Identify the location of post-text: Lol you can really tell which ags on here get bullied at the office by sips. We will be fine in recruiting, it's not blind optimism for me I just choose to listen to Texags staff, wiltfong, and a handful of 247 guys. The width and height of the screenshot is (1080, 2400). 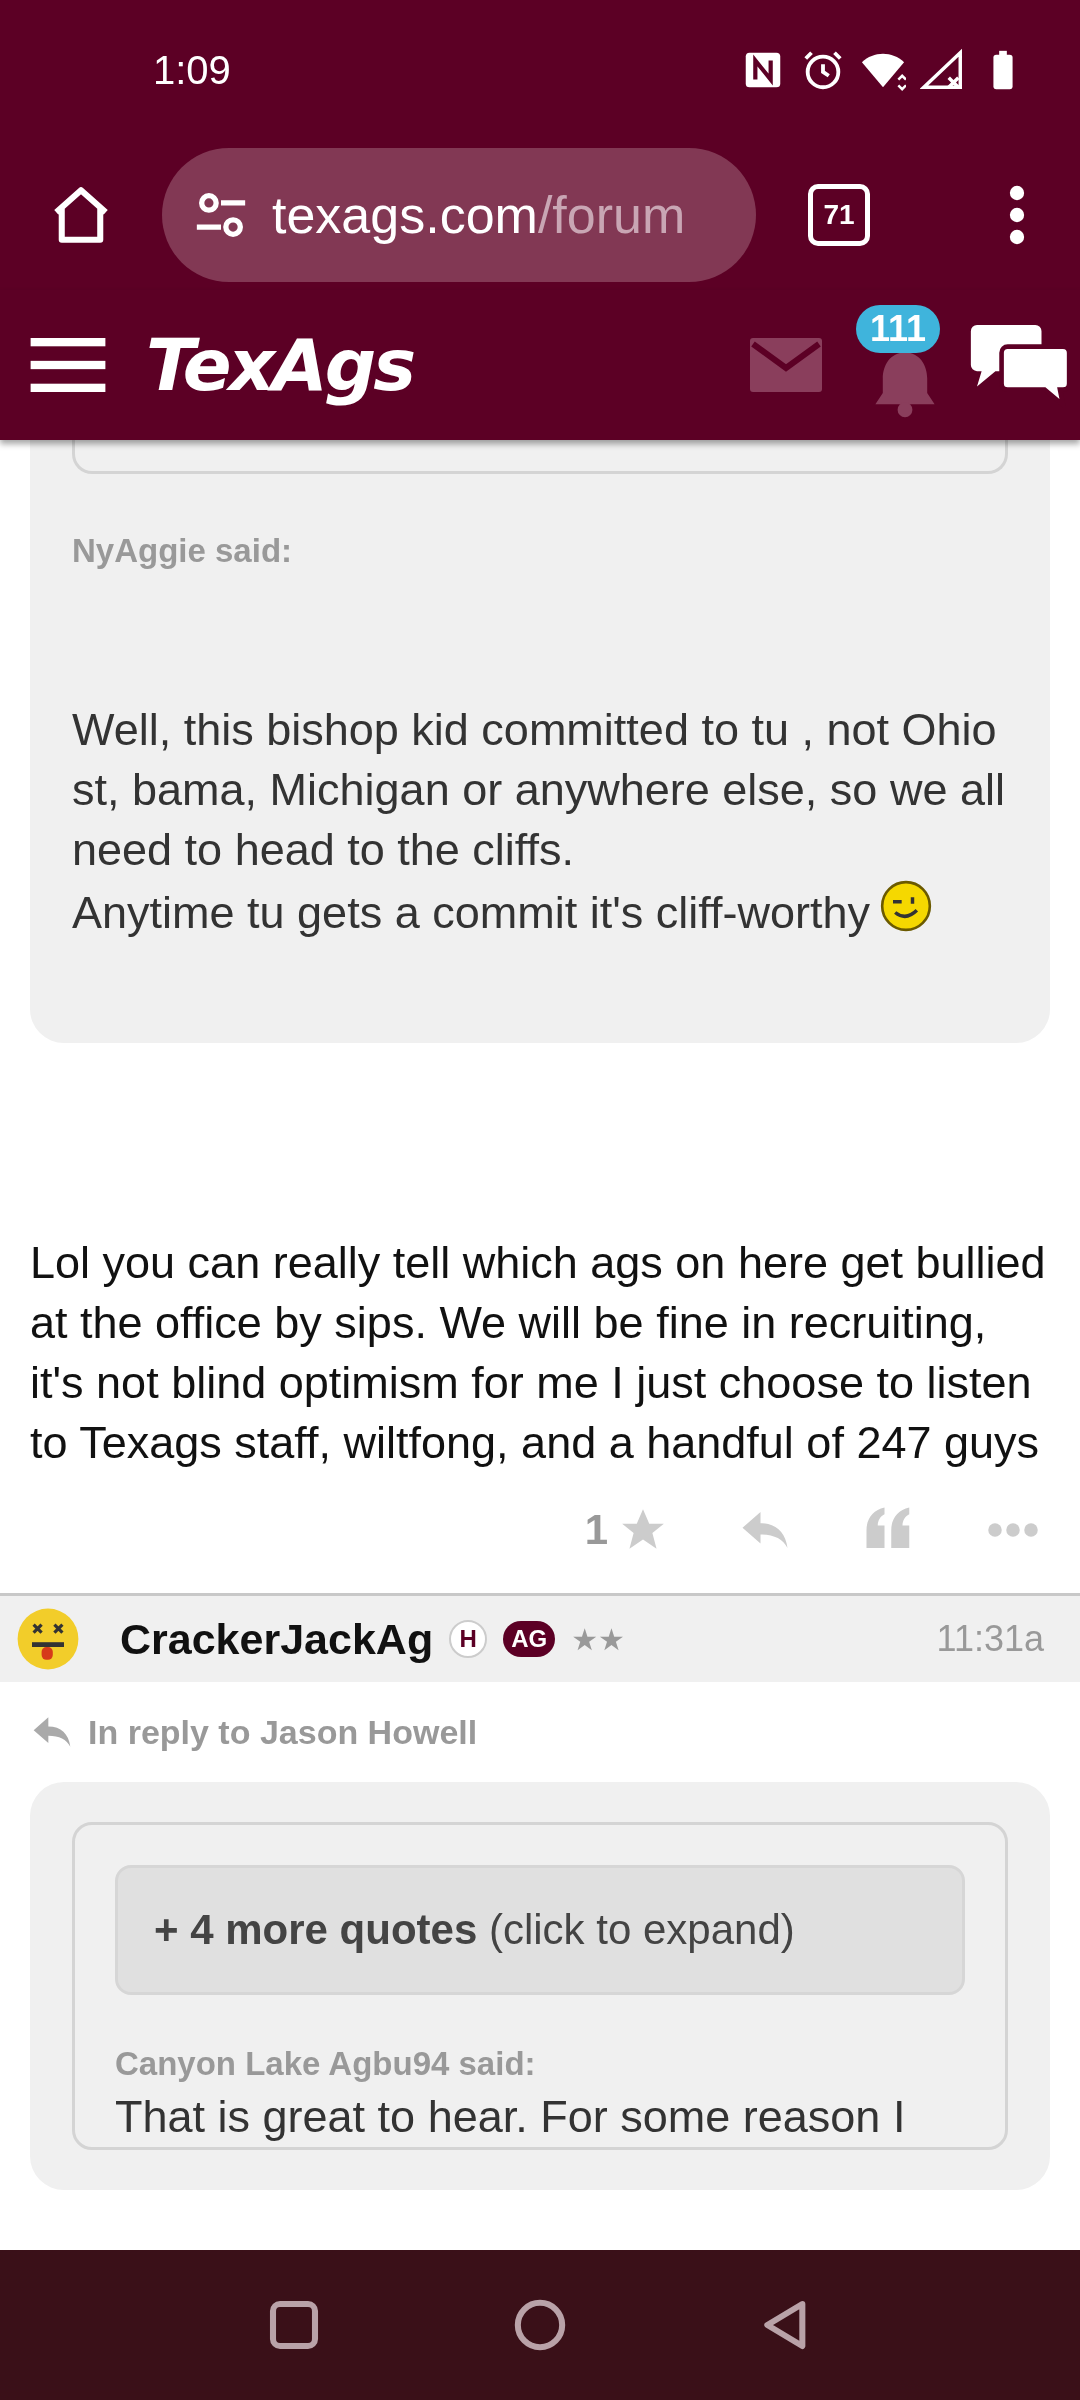
(538, 1353).